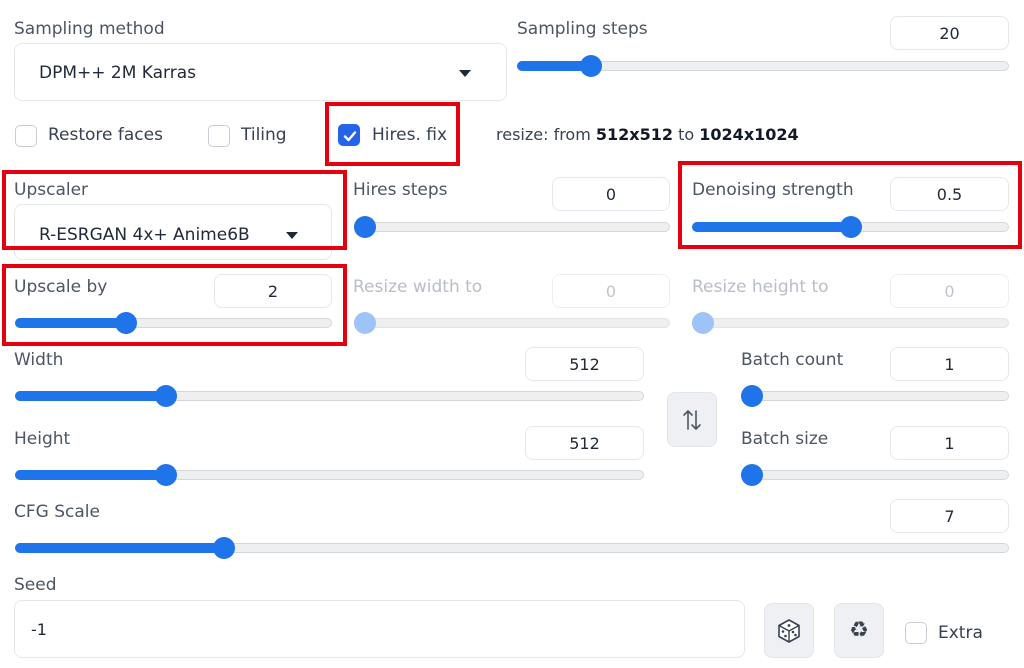 The image size is (1024, 668). I want to click on sampling-steps-input: 20, so click(949, 33).